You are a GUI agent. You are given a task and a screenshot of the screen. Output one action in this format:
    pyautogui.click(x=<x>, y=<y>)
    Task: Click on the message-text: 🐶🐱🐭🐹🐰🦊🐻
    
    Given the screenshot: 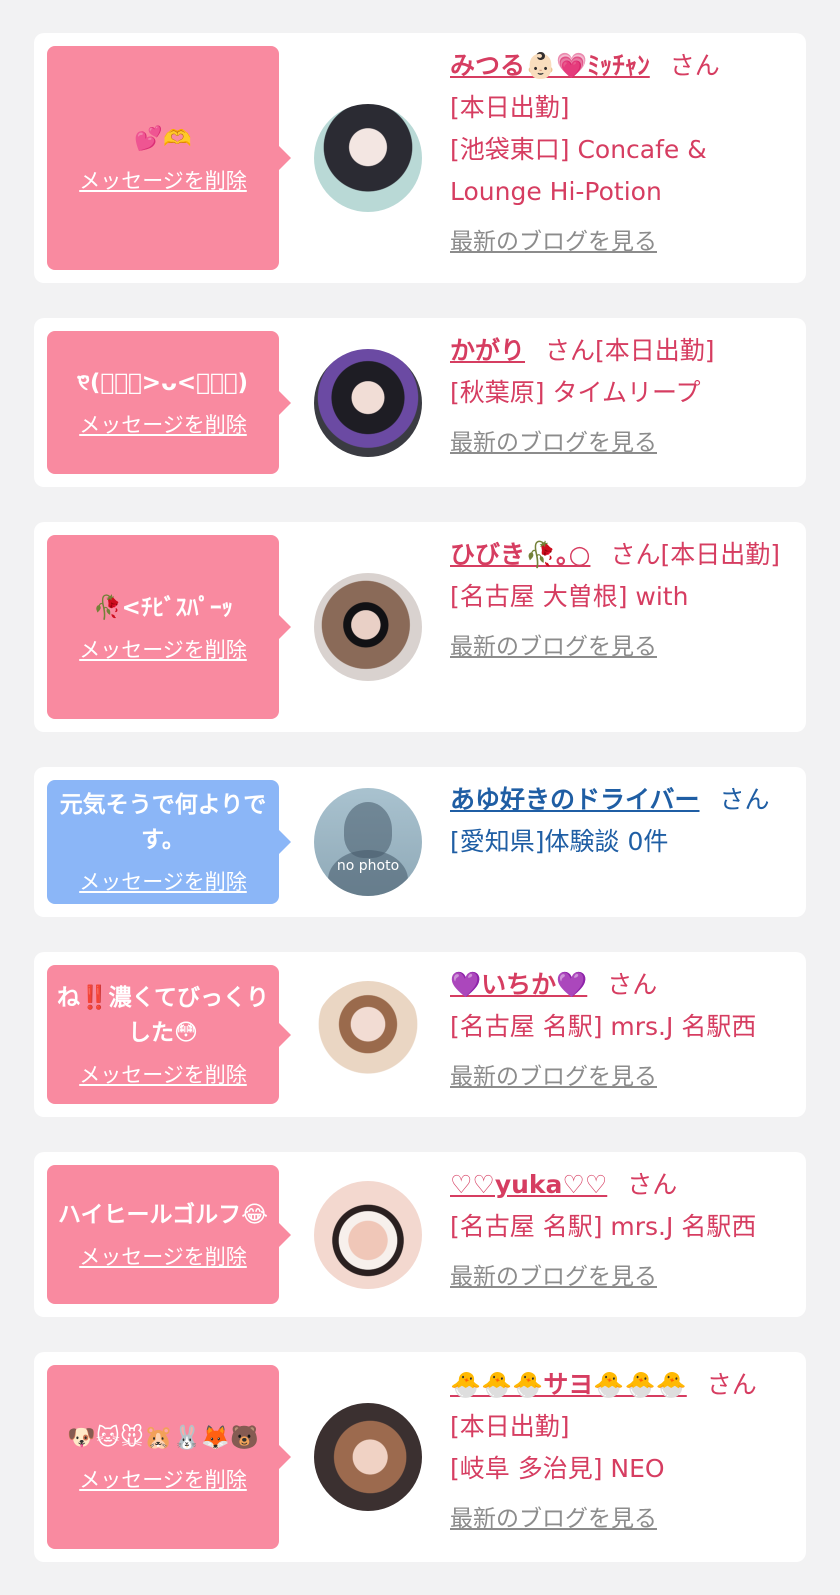 What is the action you would take?
    pyautogui.click(x=163, y=1437)
    